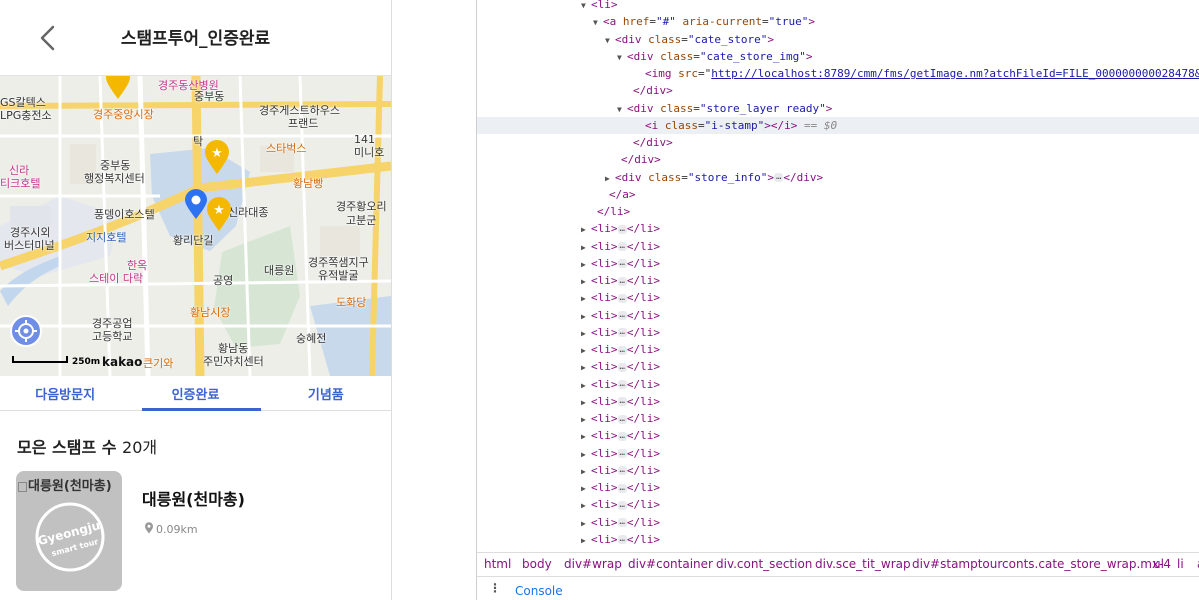  Describe the element at coordinates (29, 245) in the screenshot. I see `map-poi-label: 버스터미널` at that location.